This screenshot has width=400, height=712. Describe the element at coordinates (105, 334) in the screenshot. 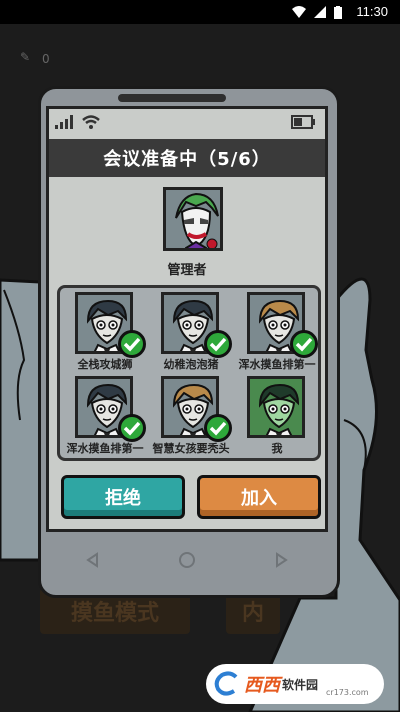

I see `player-card: 全栈攻城狮` at that location.